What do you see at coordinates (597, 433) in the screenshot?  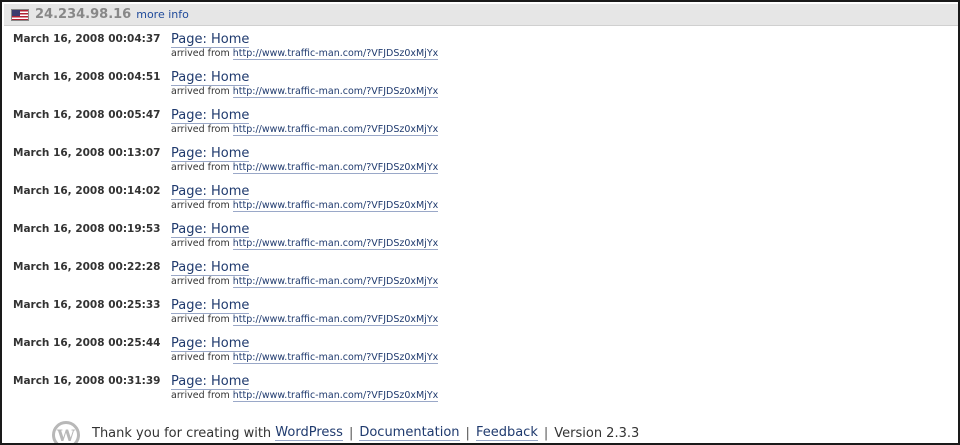 I see `version-text: Version 2.3.3` at bounding box center [597, 433].